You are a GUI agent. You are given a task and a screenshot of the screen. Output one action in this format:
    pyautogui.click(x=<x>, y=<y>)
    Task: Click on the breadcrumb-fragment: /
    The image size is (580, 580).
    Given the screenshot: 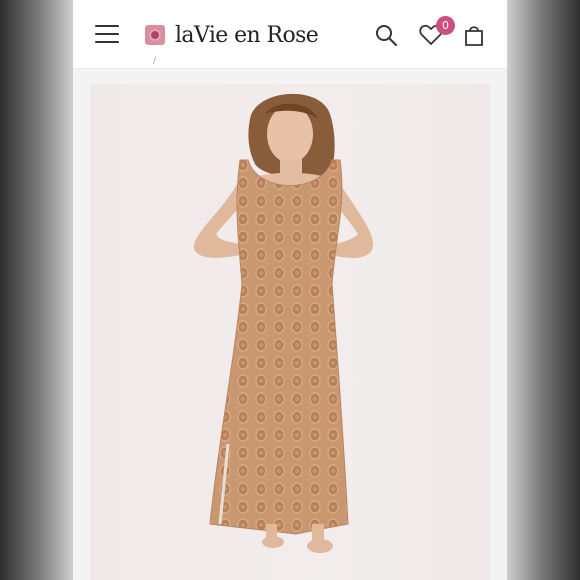 What is the action you would take?
    pyautogui.click(x=155, y=61)
    